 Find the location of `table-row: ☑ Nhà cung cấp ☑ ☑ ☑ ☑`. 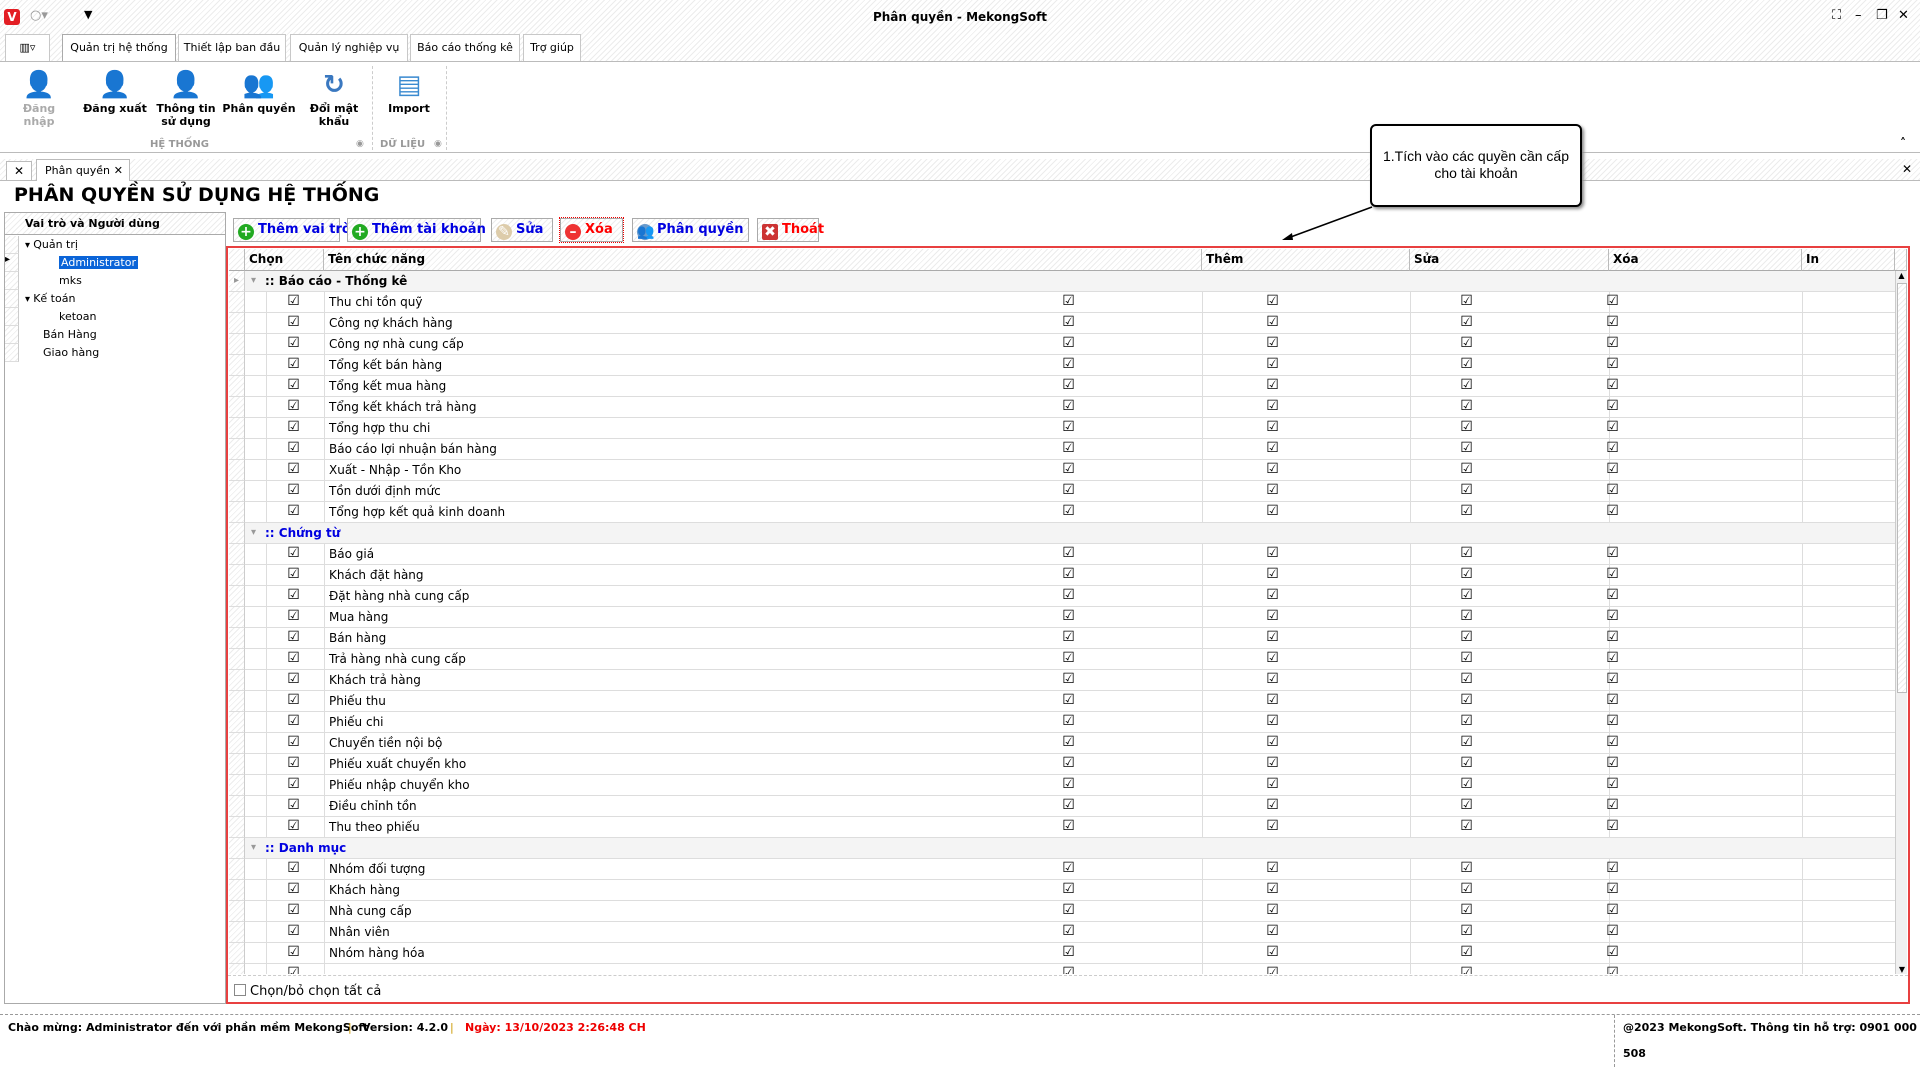

table-row: ☑ Nhà cung cấp ☑ ☑ ☑ ☑ is located at coordinates (1062, 911).